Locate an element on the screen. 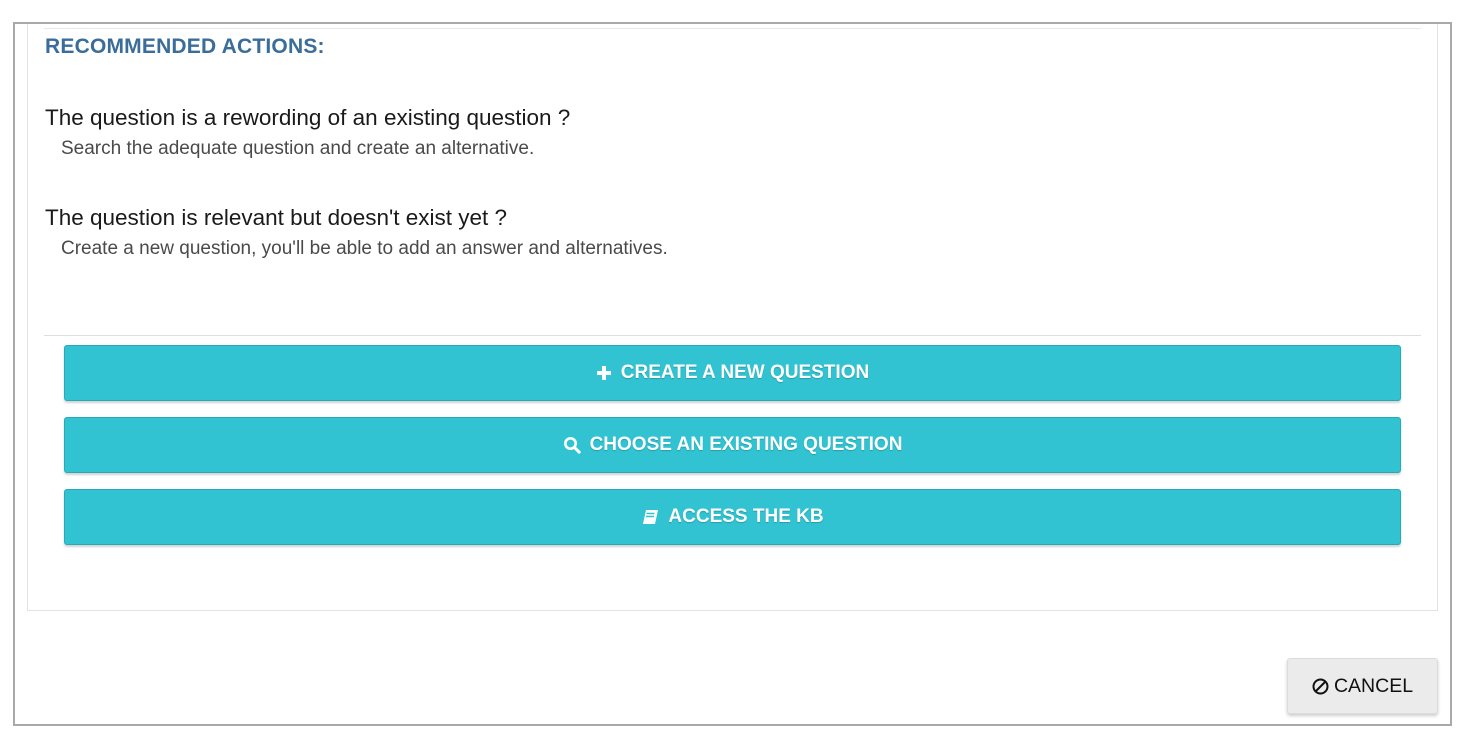 The image size is (1477, 748). access-kb-label: ACCESS THE KB is located at coordinates (746, 516).